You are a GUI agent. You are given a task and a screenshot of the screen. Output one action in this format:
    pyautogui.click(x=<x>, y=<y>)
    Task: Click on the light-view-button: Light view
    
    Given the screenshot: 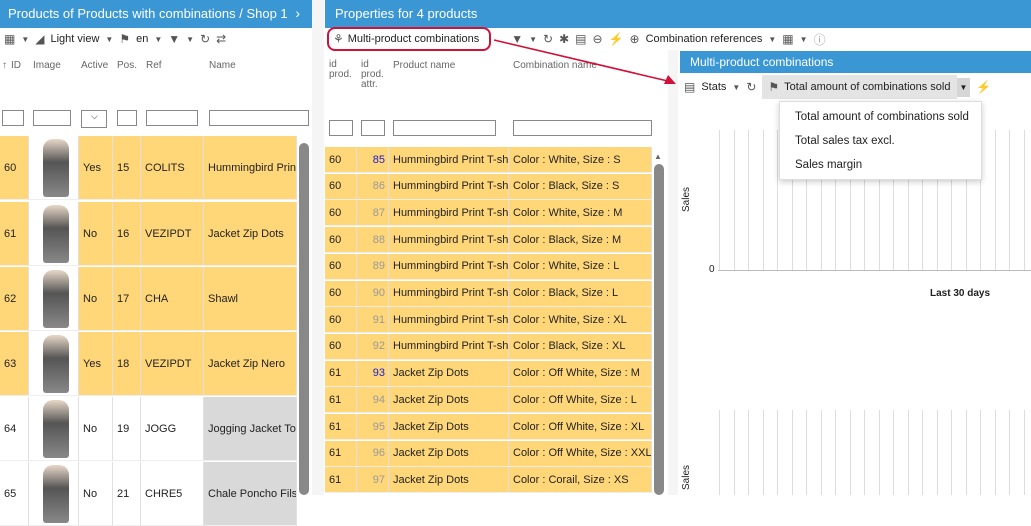 What is the action you would take?
    pyautogui.click(x=75, y=39)
    